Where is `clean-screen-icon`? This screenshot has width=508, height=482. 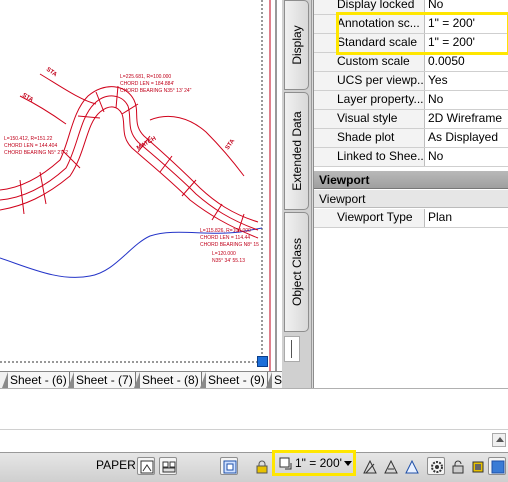
clean-screen-icon is located at coordinates (497, 466).